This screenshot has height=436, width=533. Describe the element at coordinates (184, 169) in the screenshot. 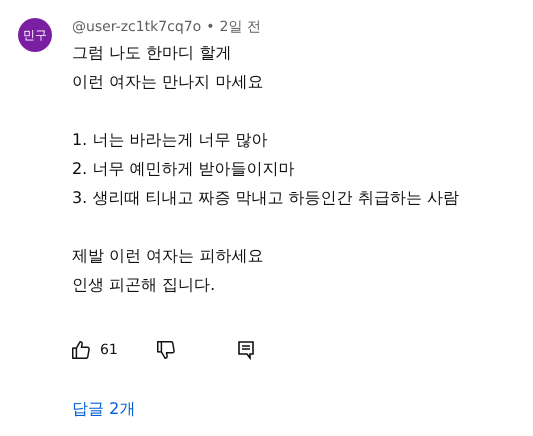

I see `comment-text: 2. 너무 예민하게 받아들이지마` at that location.